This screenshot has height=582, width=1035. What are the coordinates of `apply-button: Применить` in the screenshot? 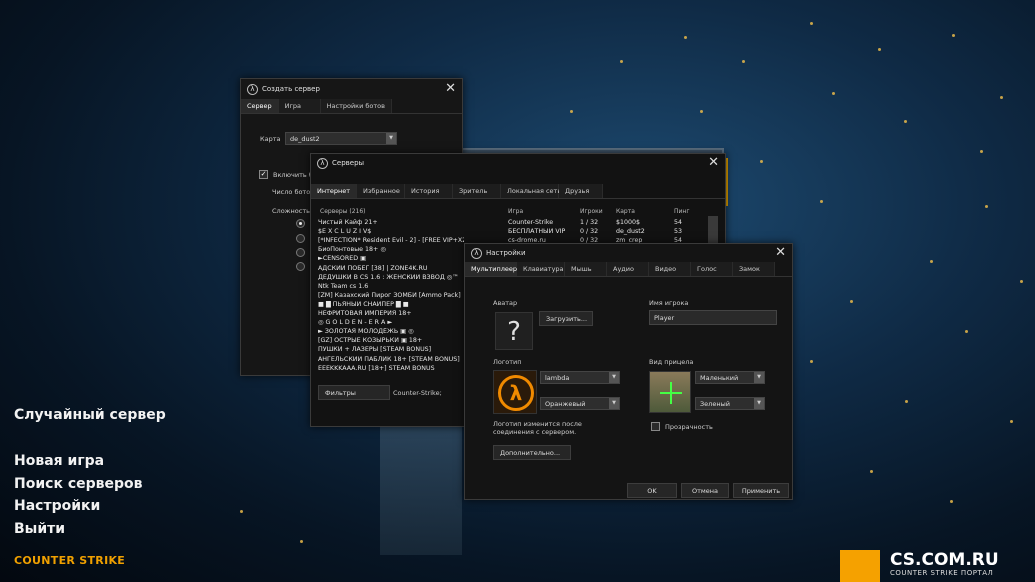 It's located at (761, 490).